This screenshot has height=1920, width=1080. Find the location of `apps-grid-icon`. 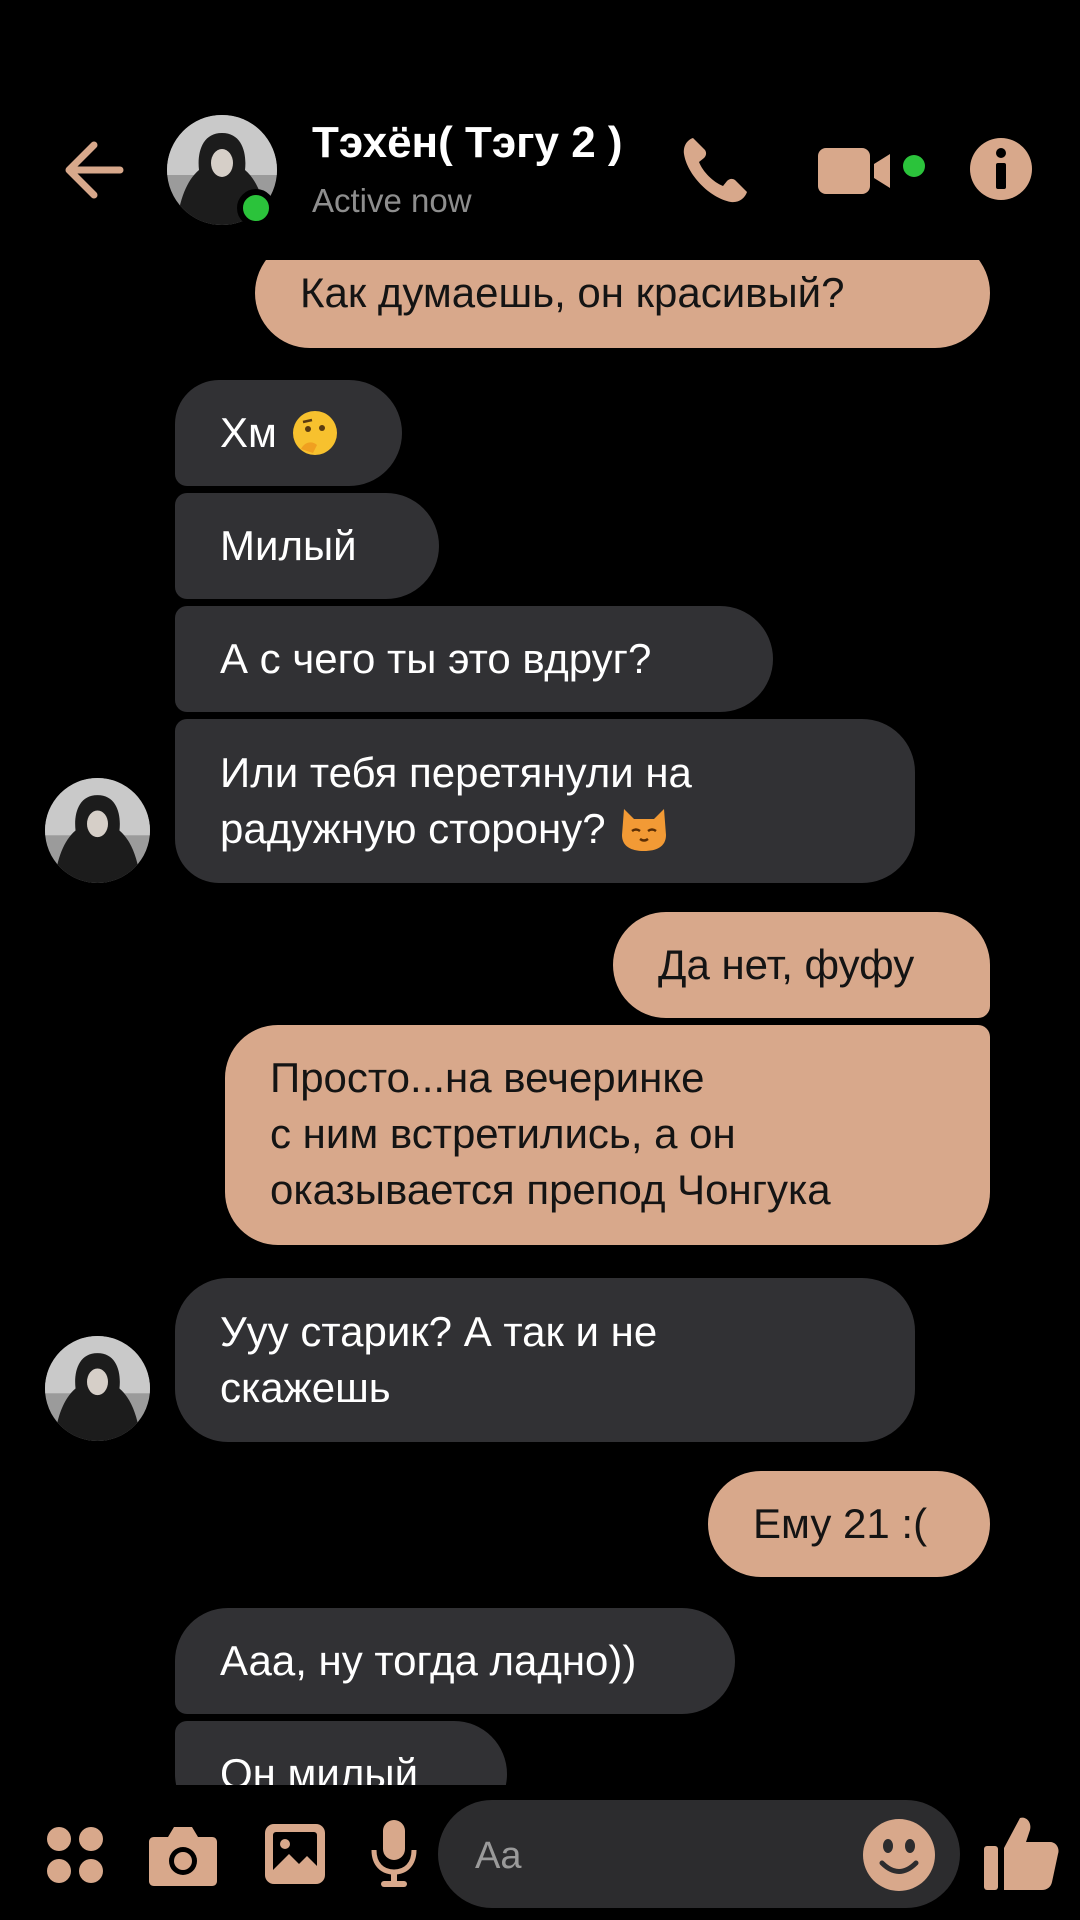

apps-grid-icon is located at coordinates (75, 1855).